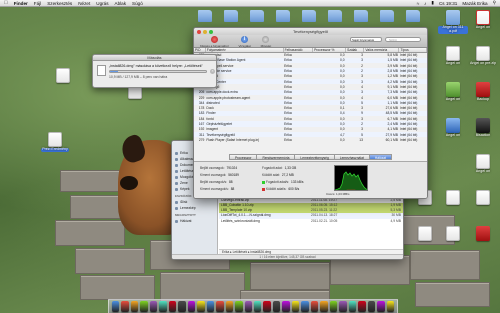  I want to click on menu-go: Ugrás, so click(102, 3).